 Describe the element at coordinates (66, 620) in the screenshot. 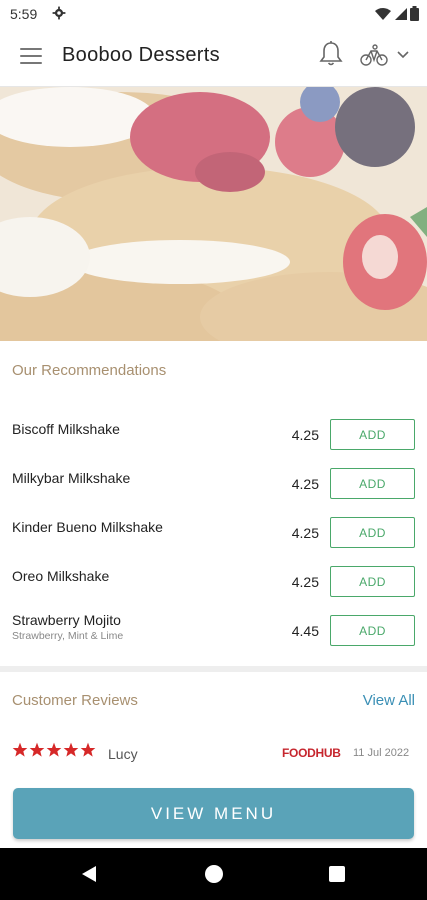

I see `item-name: Strawberry Mojito` at that location.